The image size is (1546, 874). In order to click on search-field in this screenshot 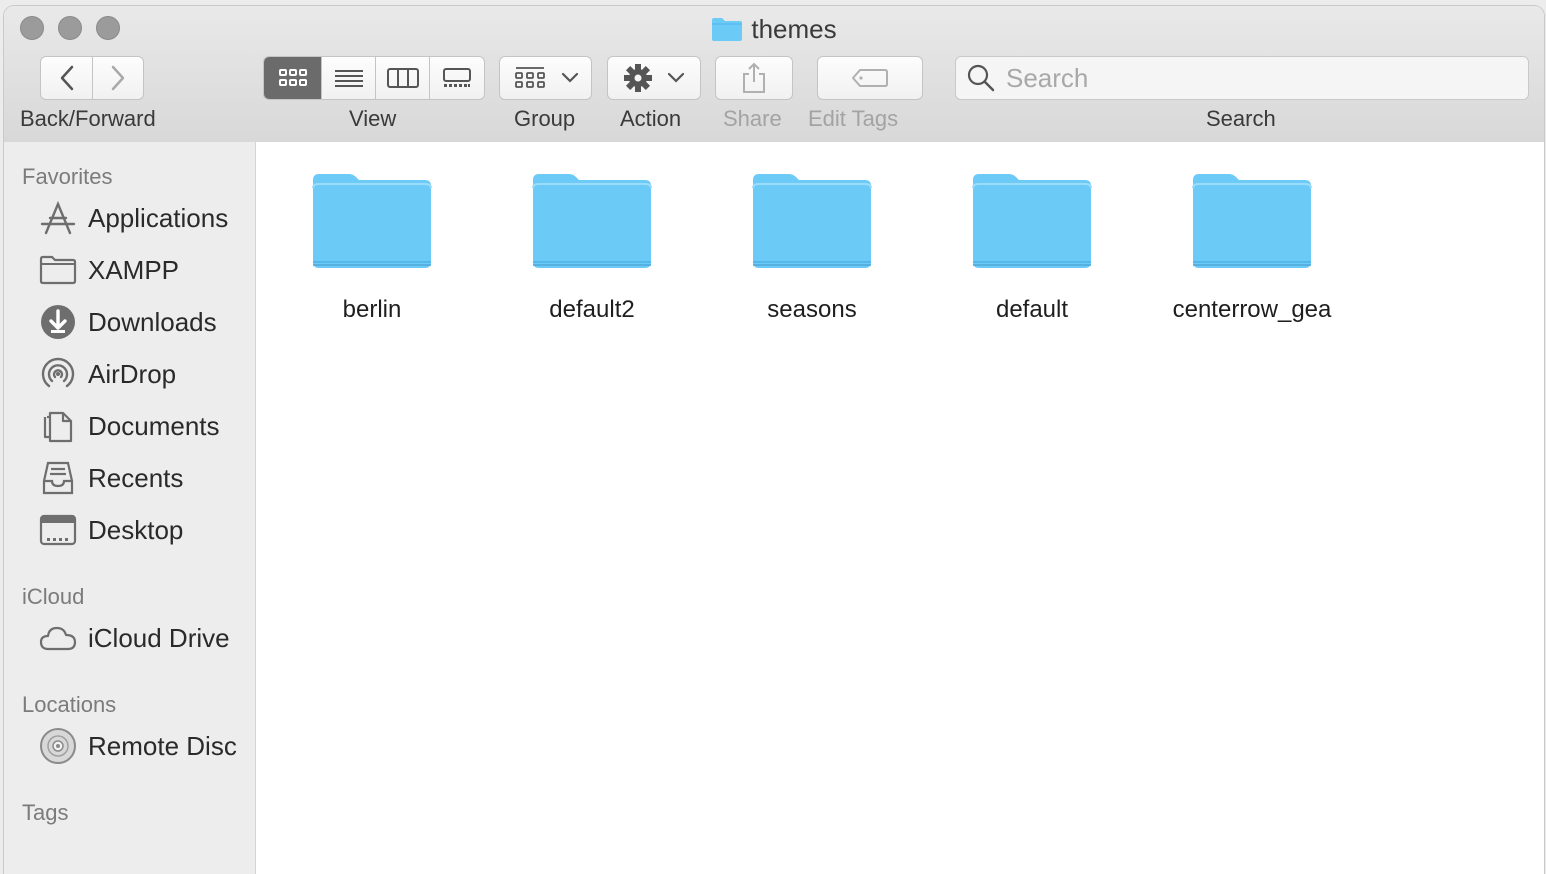, I will do `click(1242, 78)`.